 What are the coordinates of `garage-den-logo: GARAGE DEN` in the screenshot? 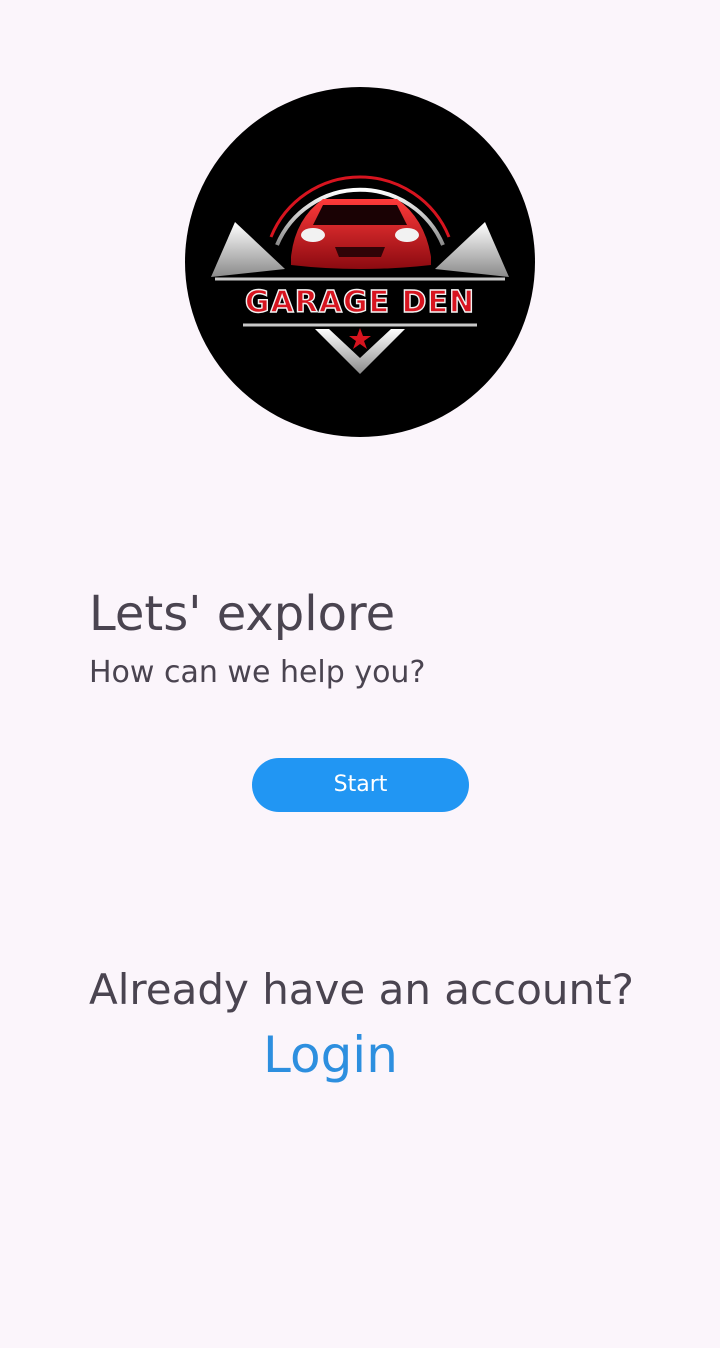 It's located at (360, 262).